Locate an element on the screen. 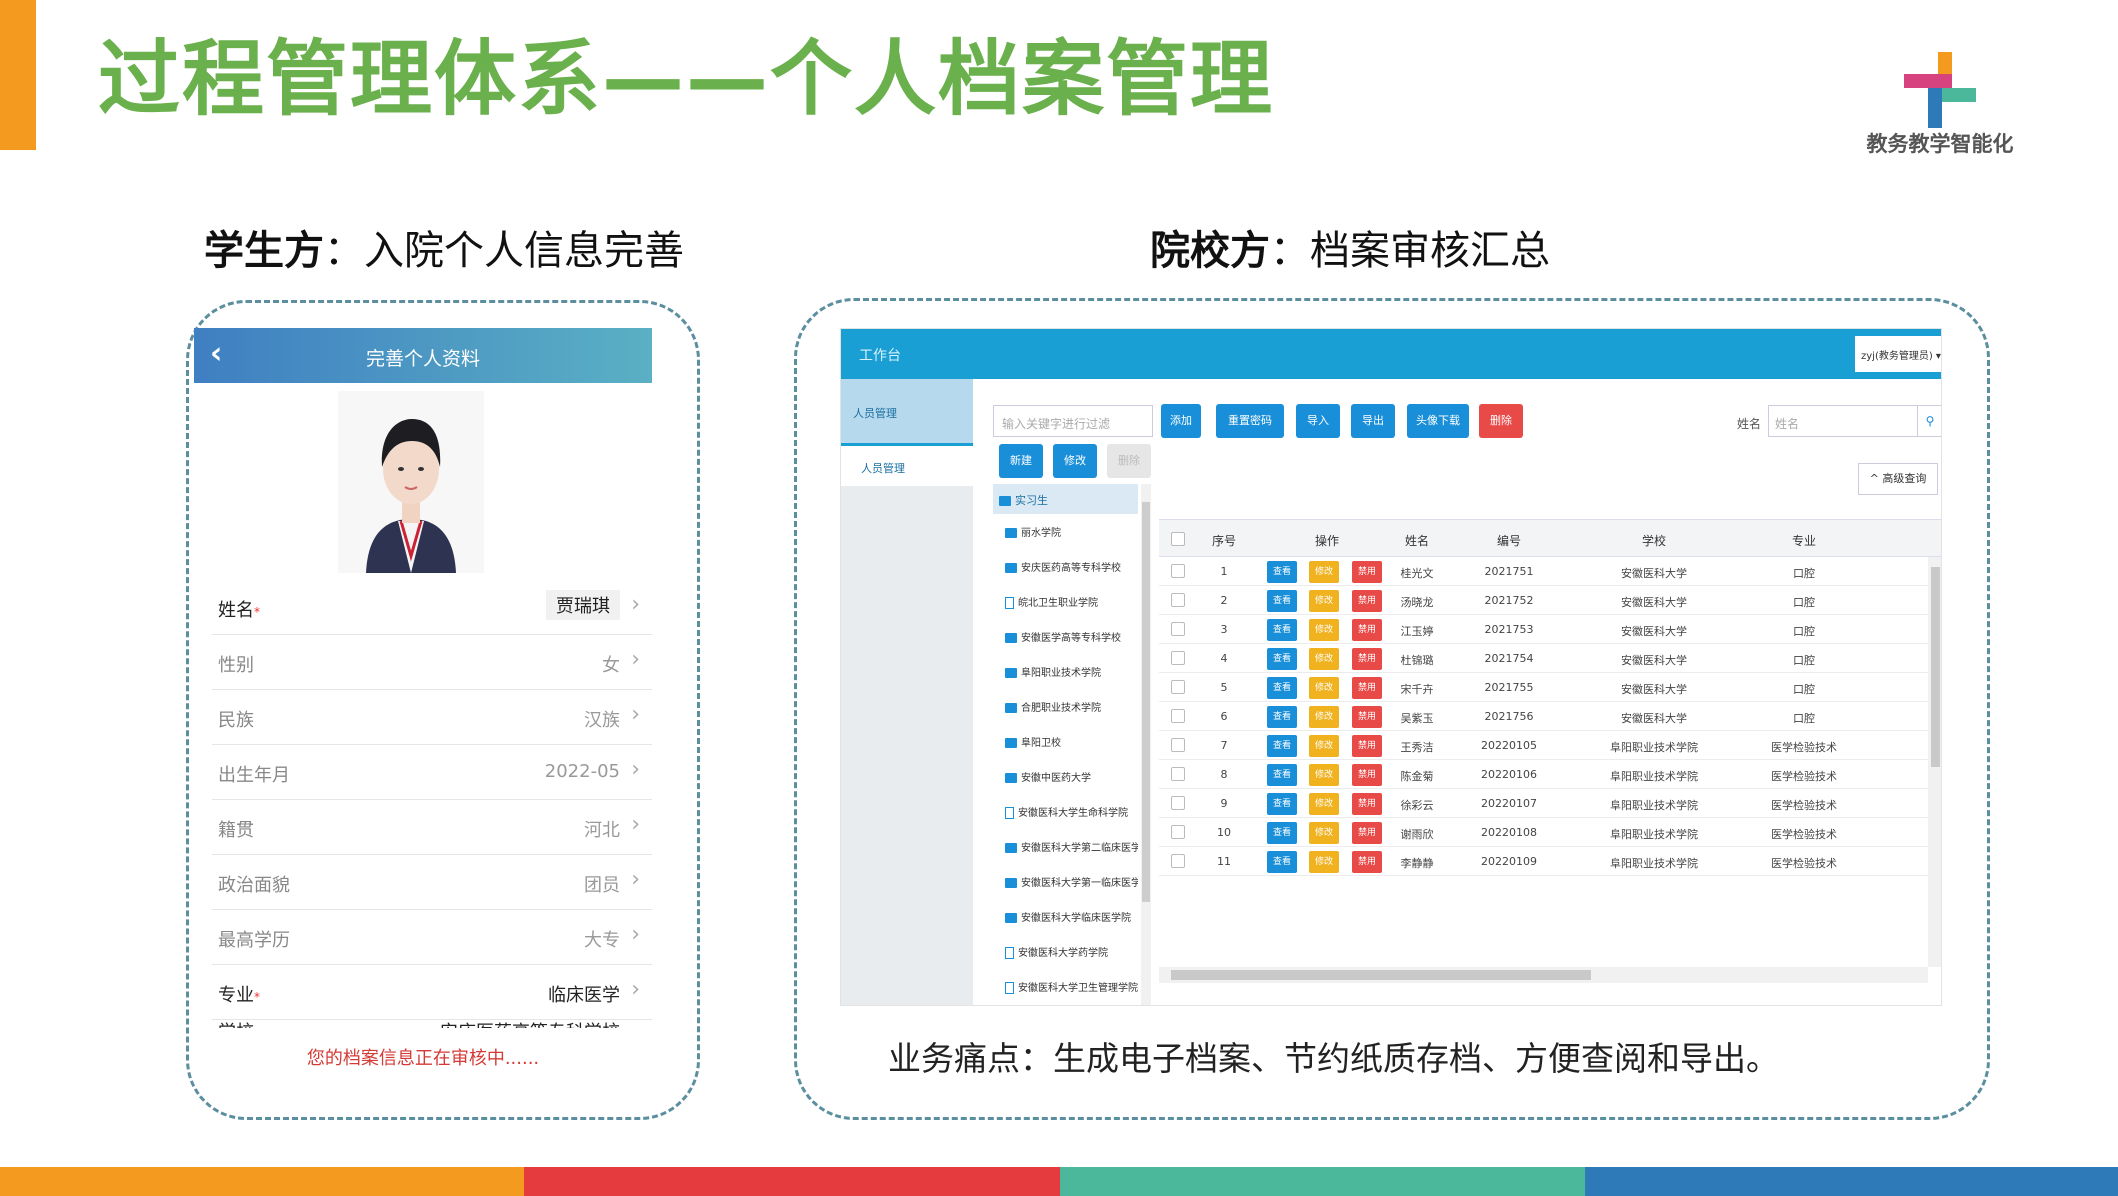 The height and width of the screenshot is (1196, 2118). search-icon: ⚲ is located at coordinates (1929, 421).